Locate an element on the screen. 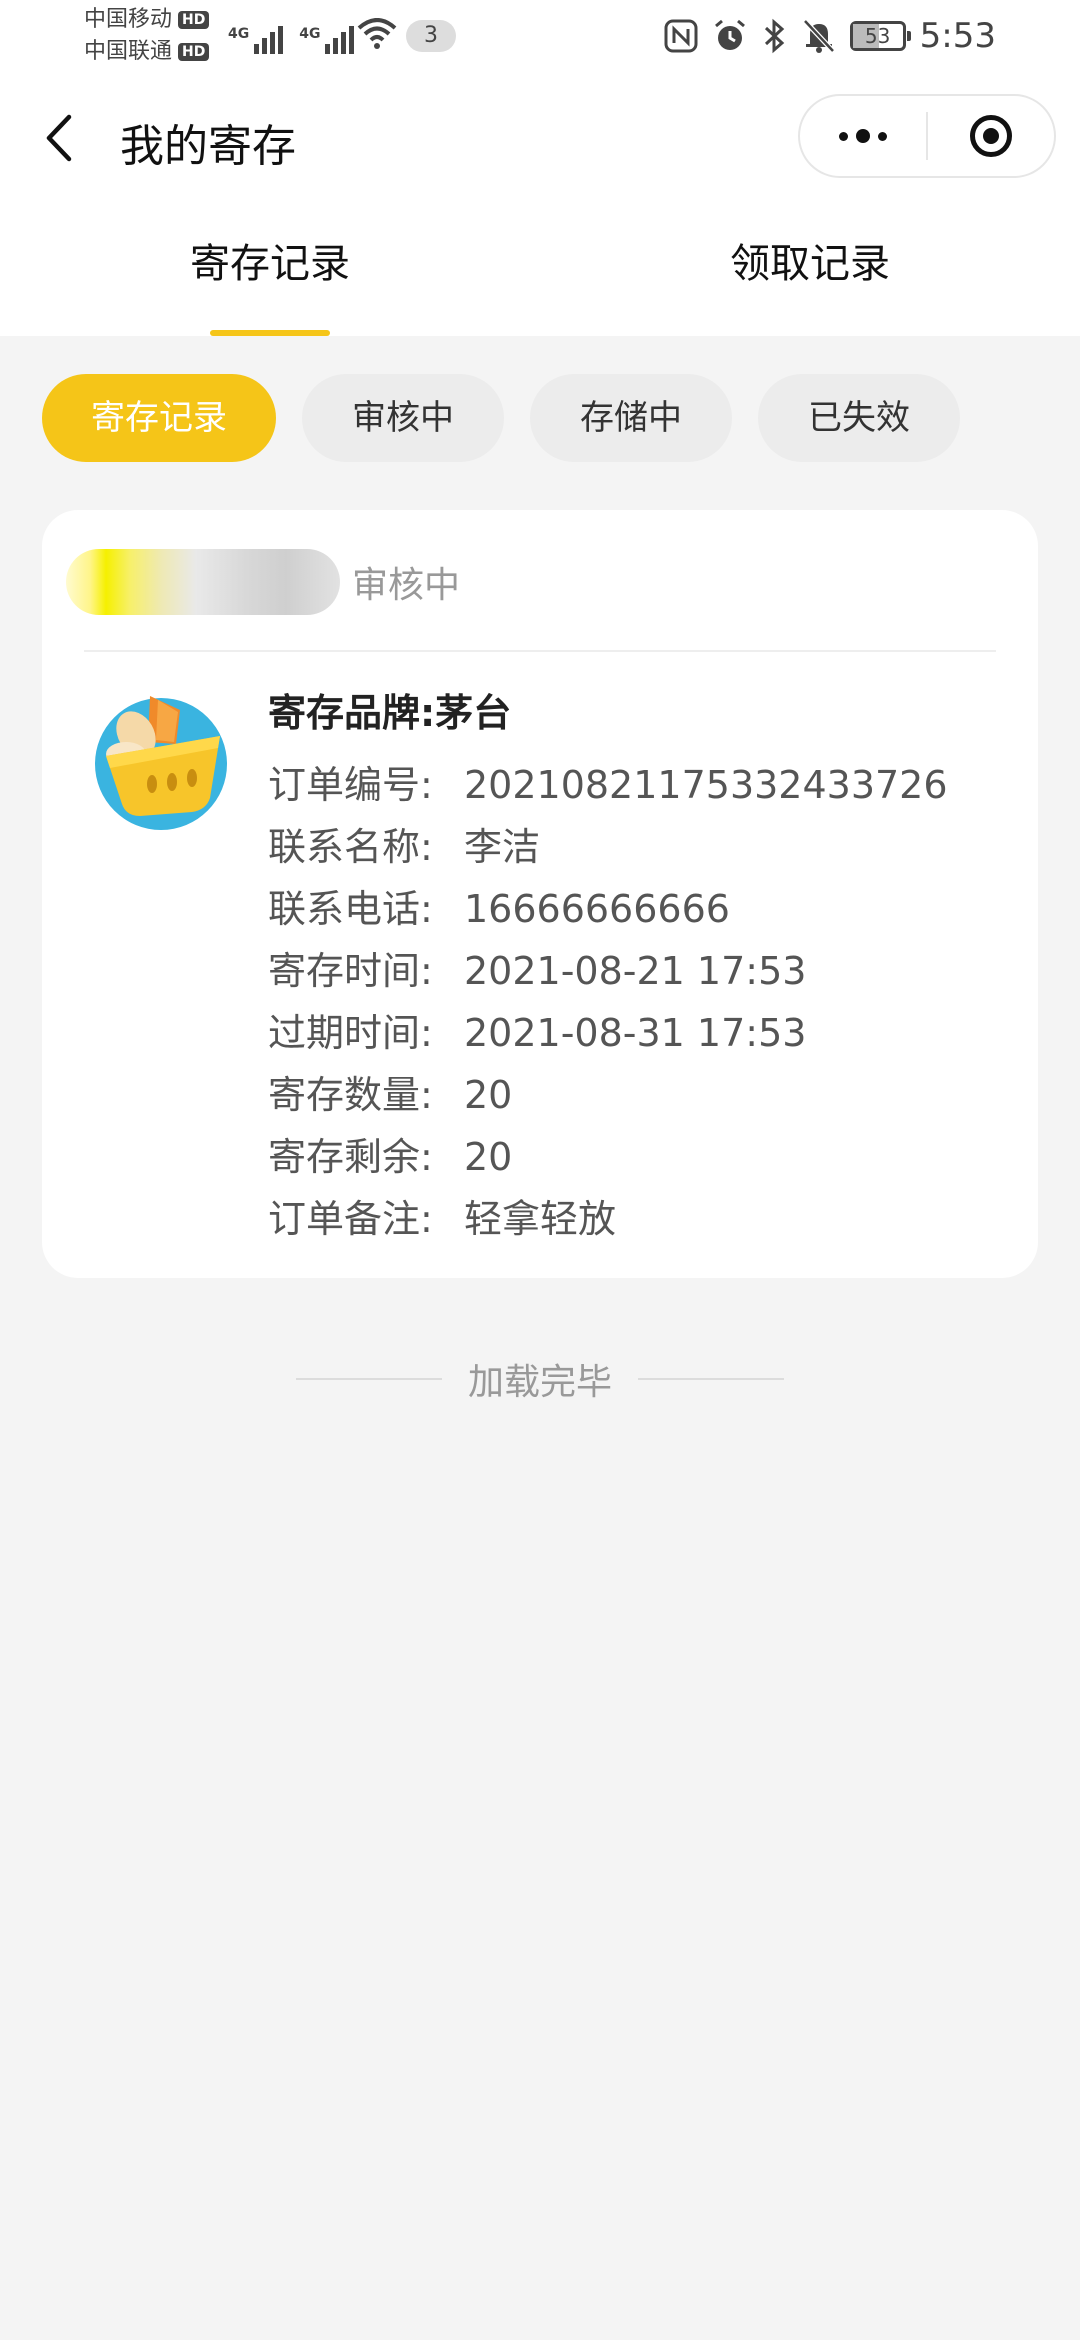 The height and width of the screenshot is (2340, 1080). brand-row: 寄存品牌: 茅台 is located at coordinates (608, 713).